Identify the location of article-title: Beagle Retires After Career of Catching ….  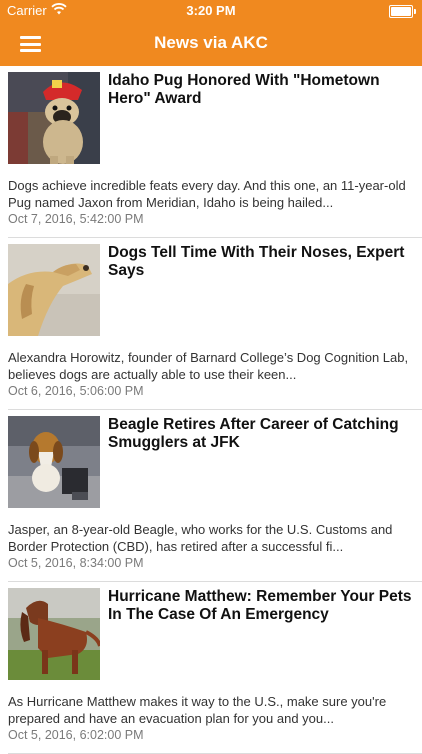
(260, 434).